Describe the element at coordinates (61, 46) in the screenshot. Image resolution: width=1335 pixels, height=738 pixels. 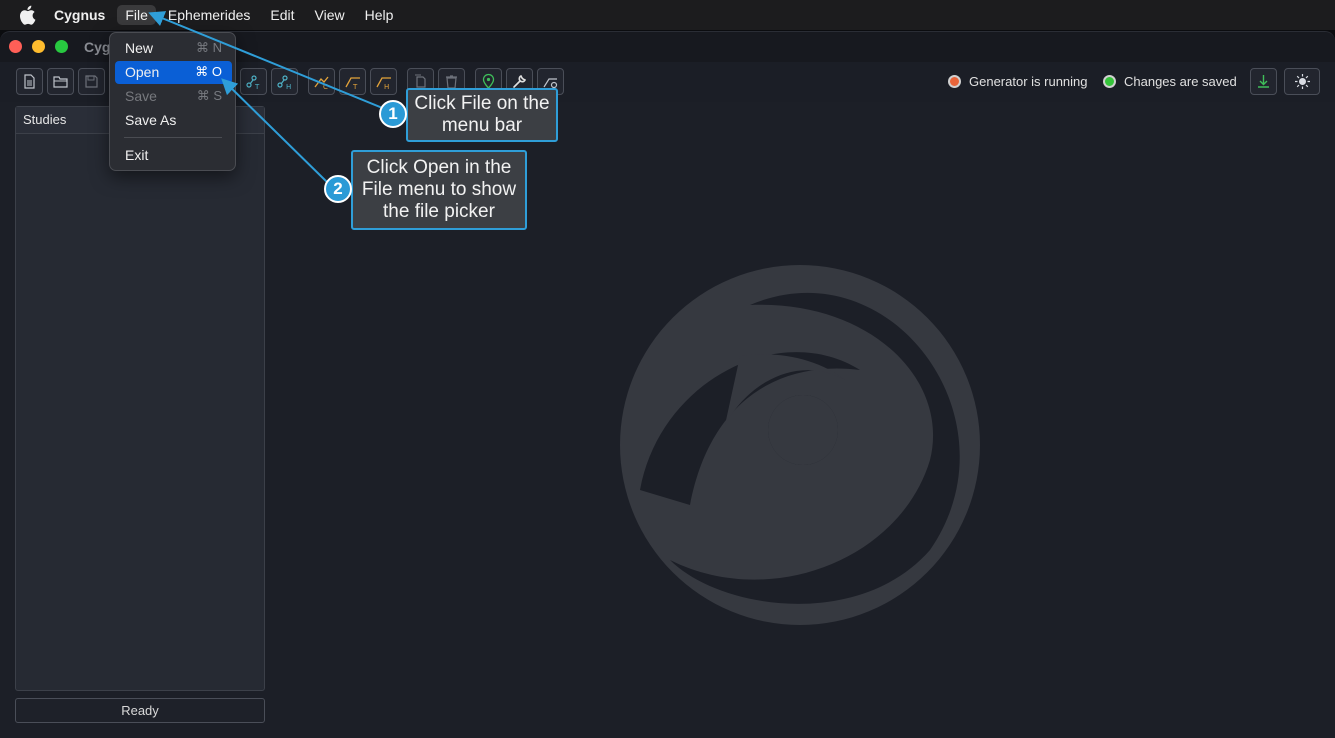
I see `zoom-window-button` at that location.